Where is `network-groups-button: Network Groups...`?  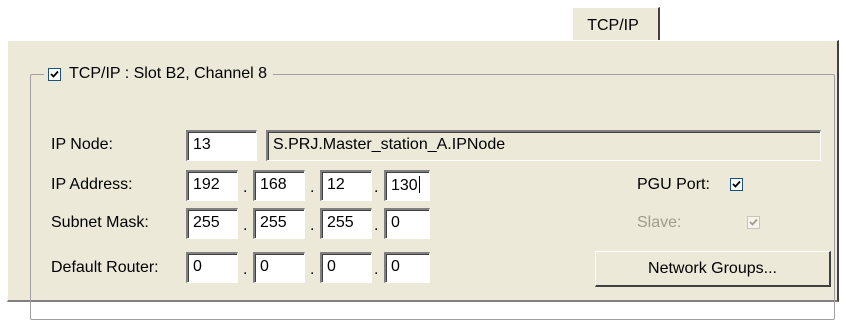 network-groups-button: Network Groups... is located at coordinates (713, 269).